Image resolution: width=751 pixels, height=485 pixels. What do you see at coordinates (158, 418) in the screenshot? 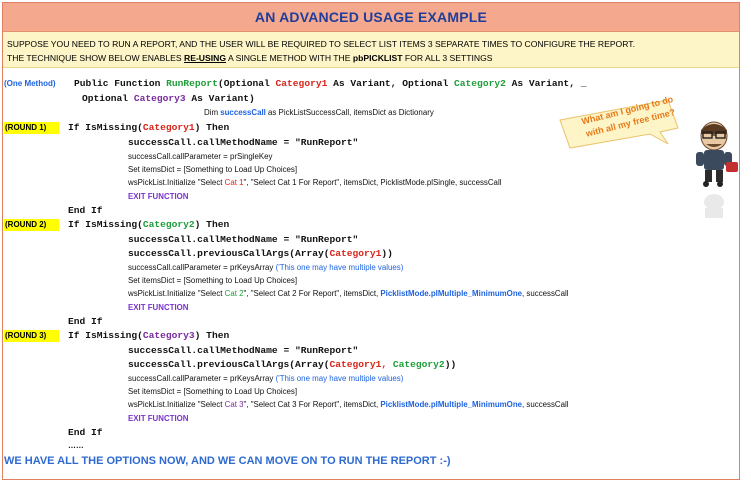
I see `round-3-exit-function: EXIT FUNCTION` at bounding box center [158, 418].